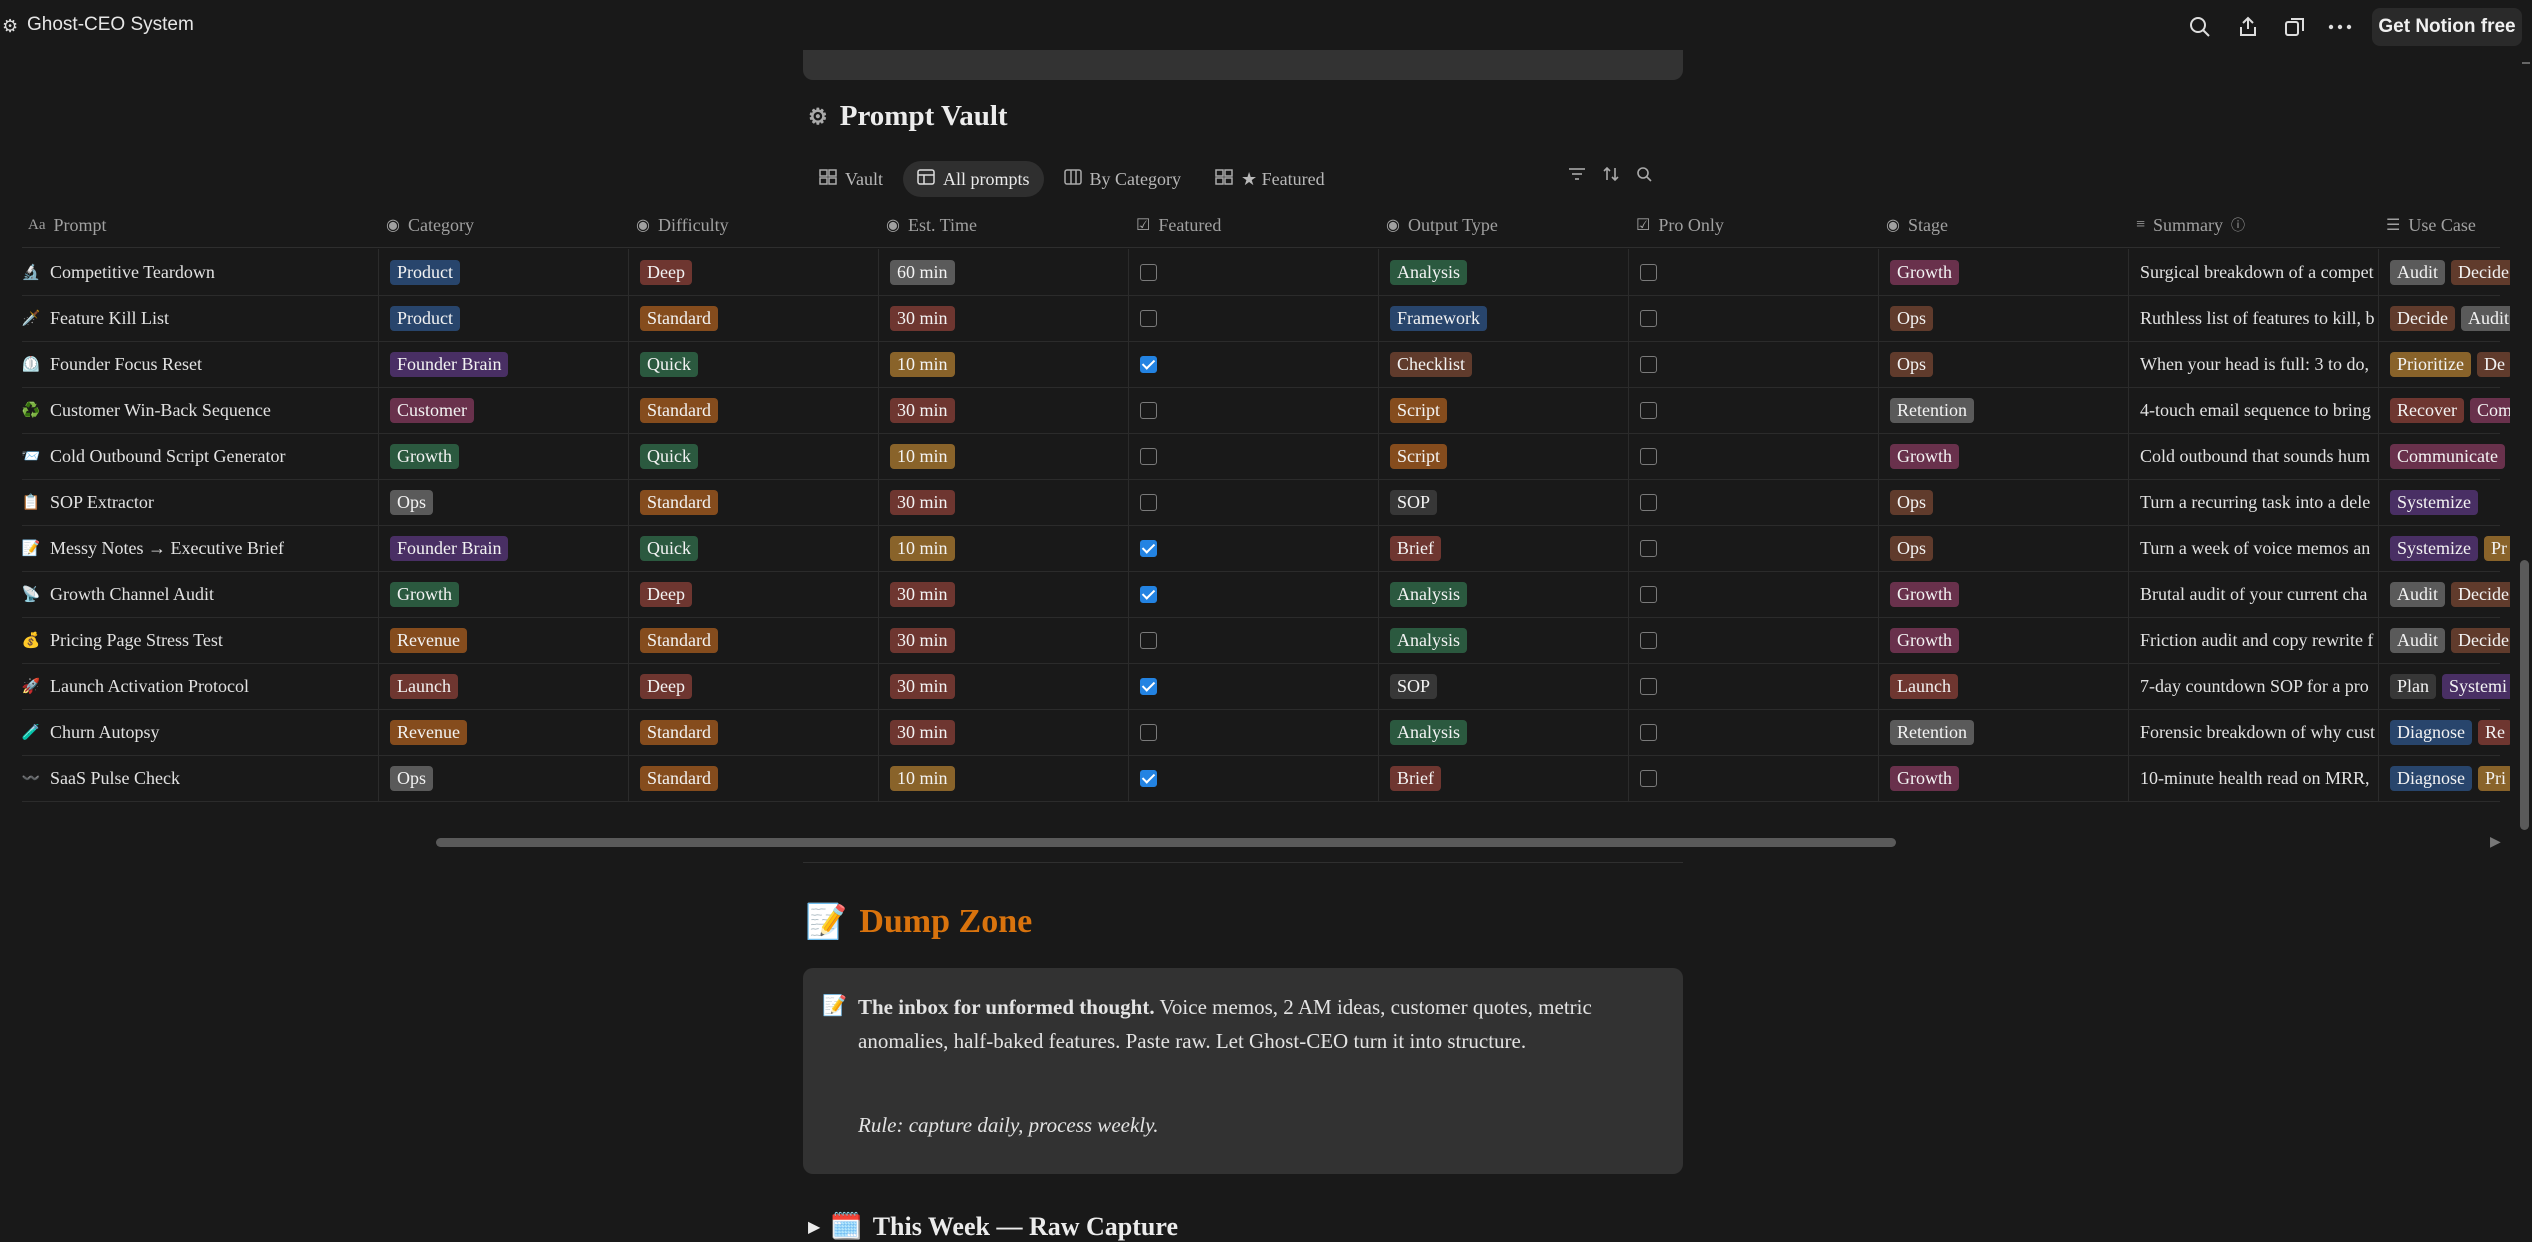  Describe the element at coordinates (110, 25) in the screenshot. I see `page-breadcrumb-title: Ghost-CEO System` at that location.